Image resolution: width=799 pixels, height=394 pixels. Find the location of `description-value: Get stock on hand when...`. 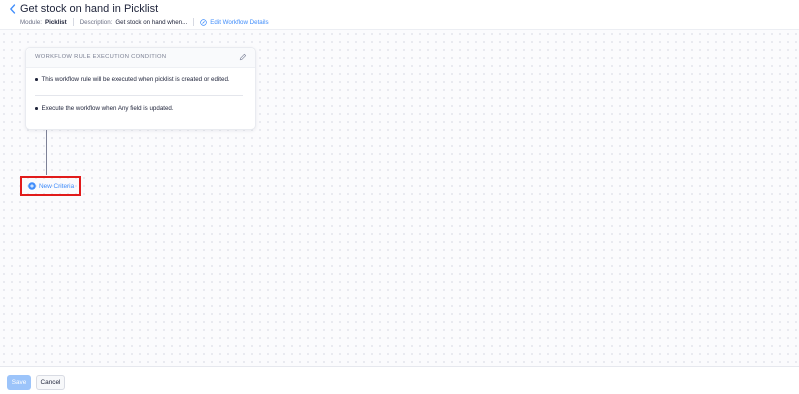

description-value: Get stock on hand when... is located at coordinates (151, 22).